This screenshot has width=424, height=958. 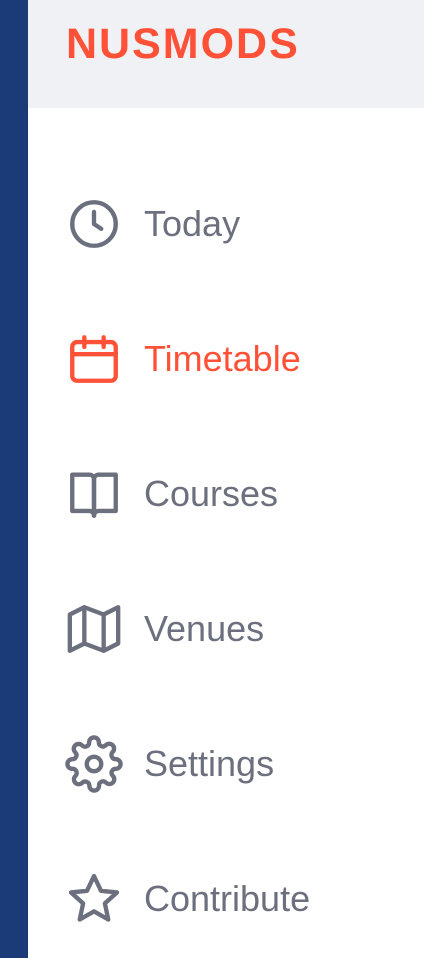 I want to click on sidebar-item-today: Today, so click(x=152, y=224).